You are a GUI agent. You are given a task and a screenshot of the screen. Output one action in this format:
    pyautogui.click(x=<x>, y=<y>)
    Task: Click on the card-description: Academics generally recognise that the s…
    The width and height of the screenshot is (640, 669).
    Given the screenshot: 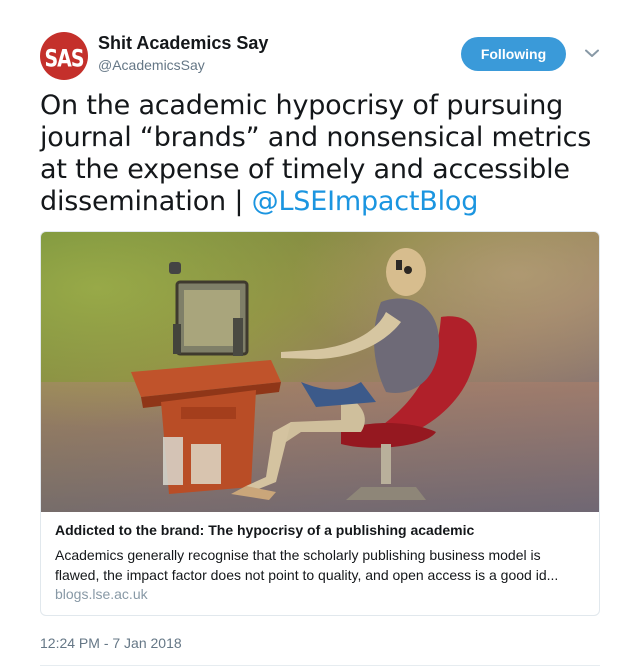 What is the action you would take?
    pyautogui.click(x=307, y=565)
    